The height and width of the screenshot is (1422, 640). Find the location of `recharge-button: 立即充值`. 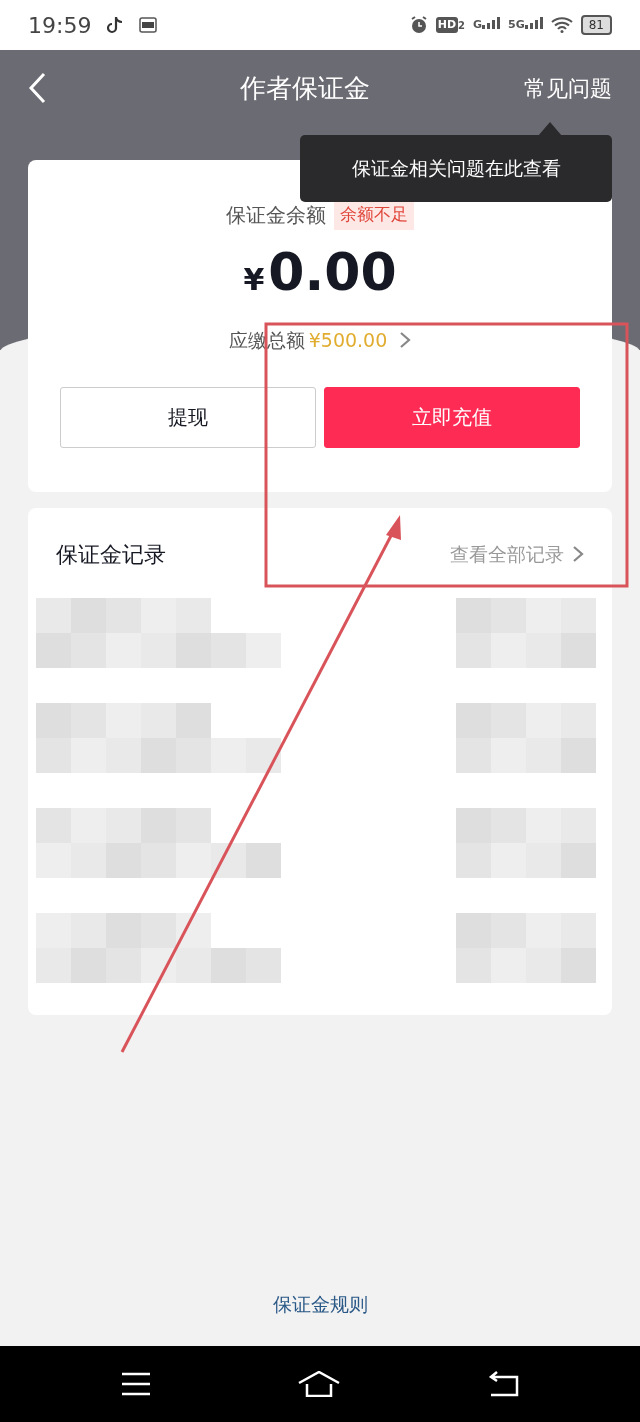

recharge-button: 立即充值 is located at coordinates (452, 417).